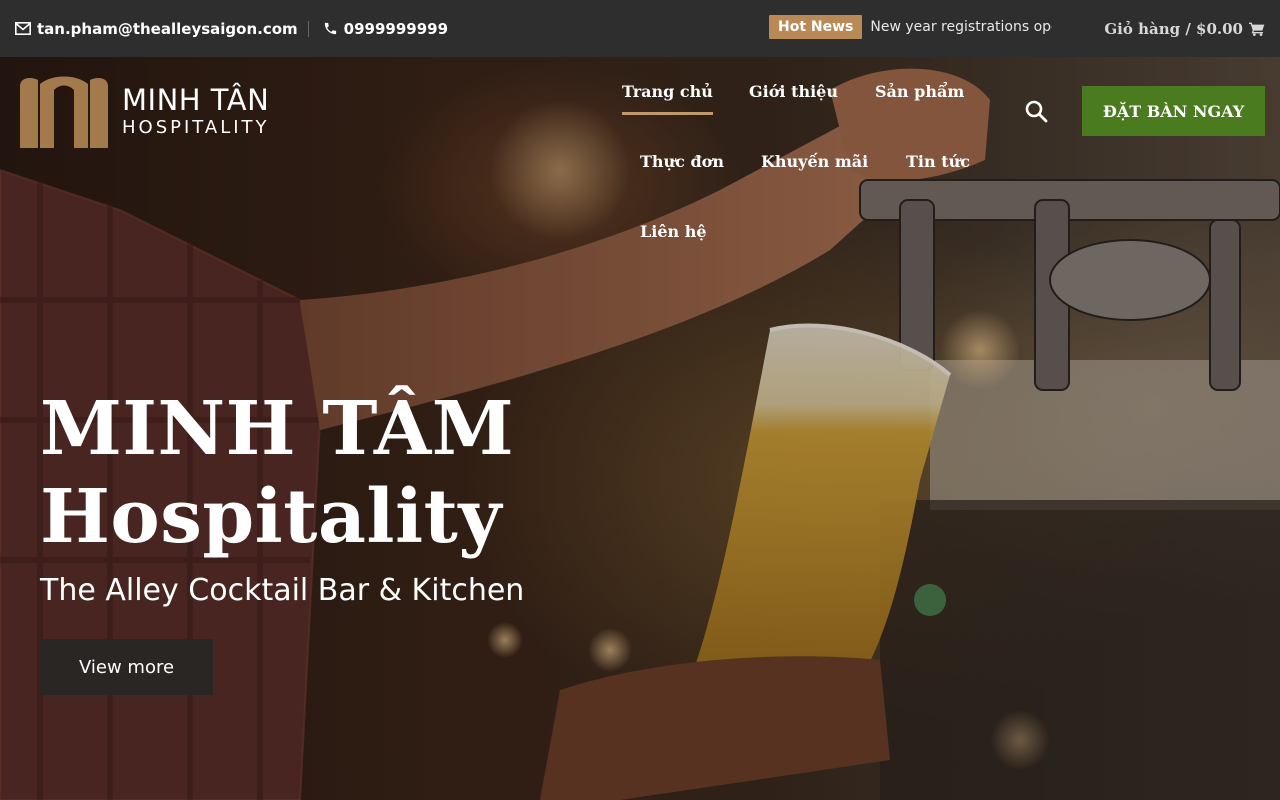 Image resolution: width=1280 pixels, height=800 pixels. What do you see at coordinates (330, 28) in the screenshot?
I see `phone-icon` at bounding box center [330, 28].